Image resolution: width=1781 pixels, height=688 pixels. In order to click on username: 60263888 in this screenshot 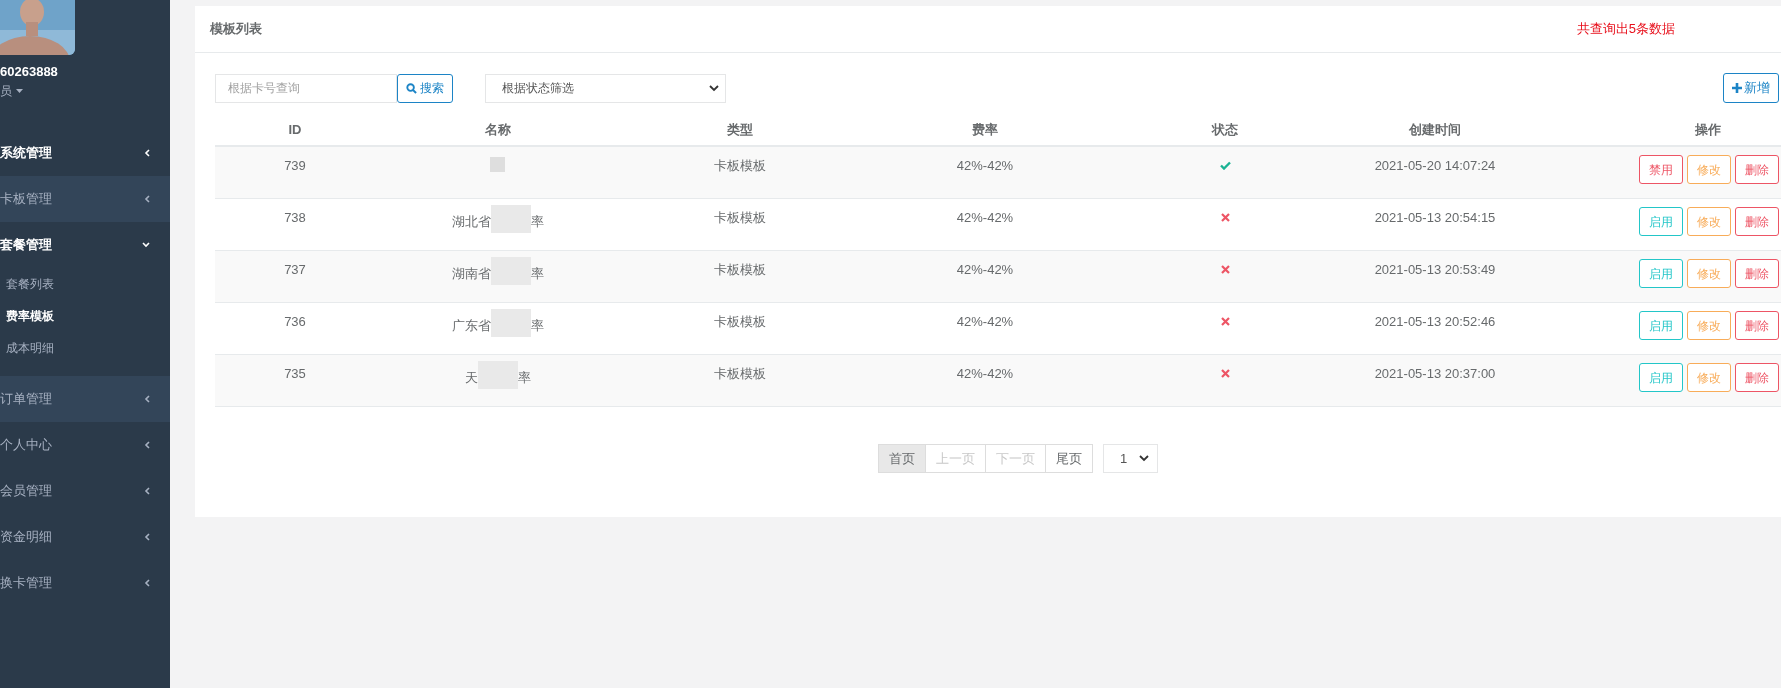, I will do `click(29, 71)`.